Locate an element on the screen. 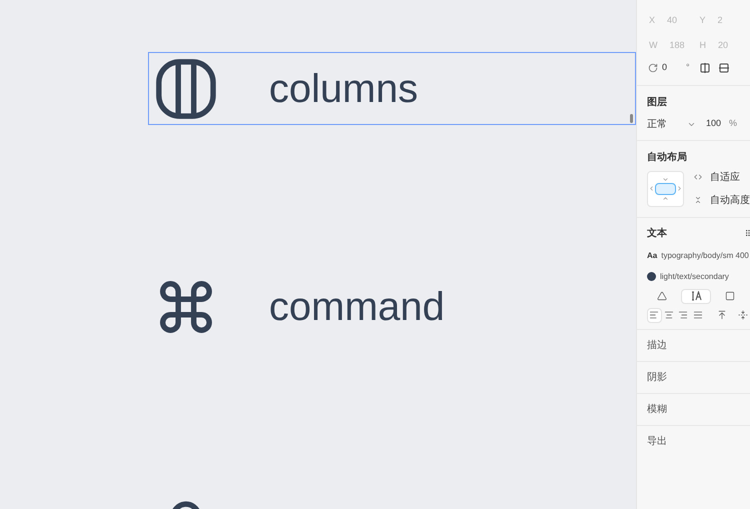 The width and height of the screenshot is (750, 509). auto-height-icon is located at coordinates (696, 296).